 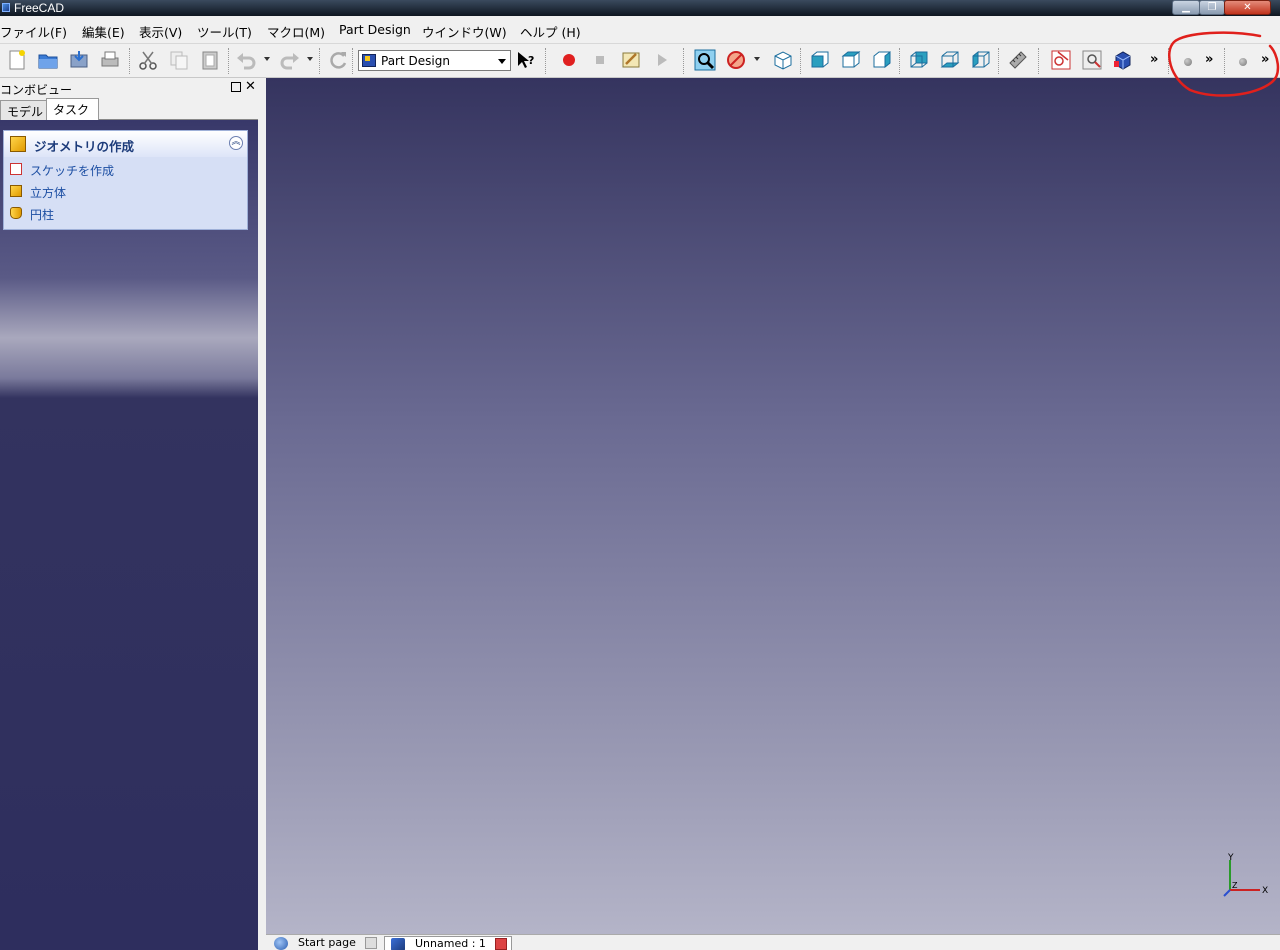 I want to click on workbench-selector: Part Design, so click(x=434, y=60).